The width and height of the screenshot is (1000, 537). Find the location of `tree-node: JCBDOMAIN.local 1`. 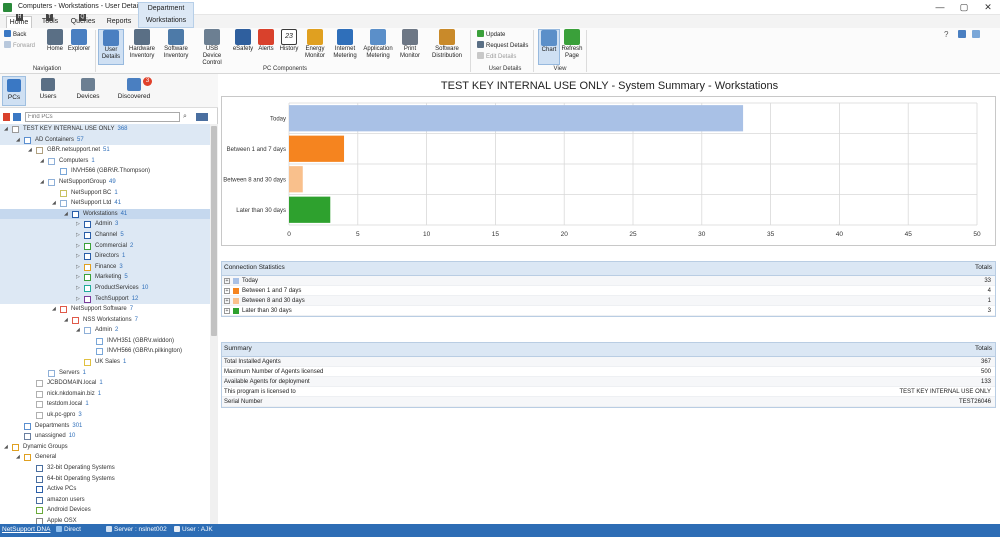

tree-node: JCBDOMAIN.local 1 is located at coordinates (105, 383).